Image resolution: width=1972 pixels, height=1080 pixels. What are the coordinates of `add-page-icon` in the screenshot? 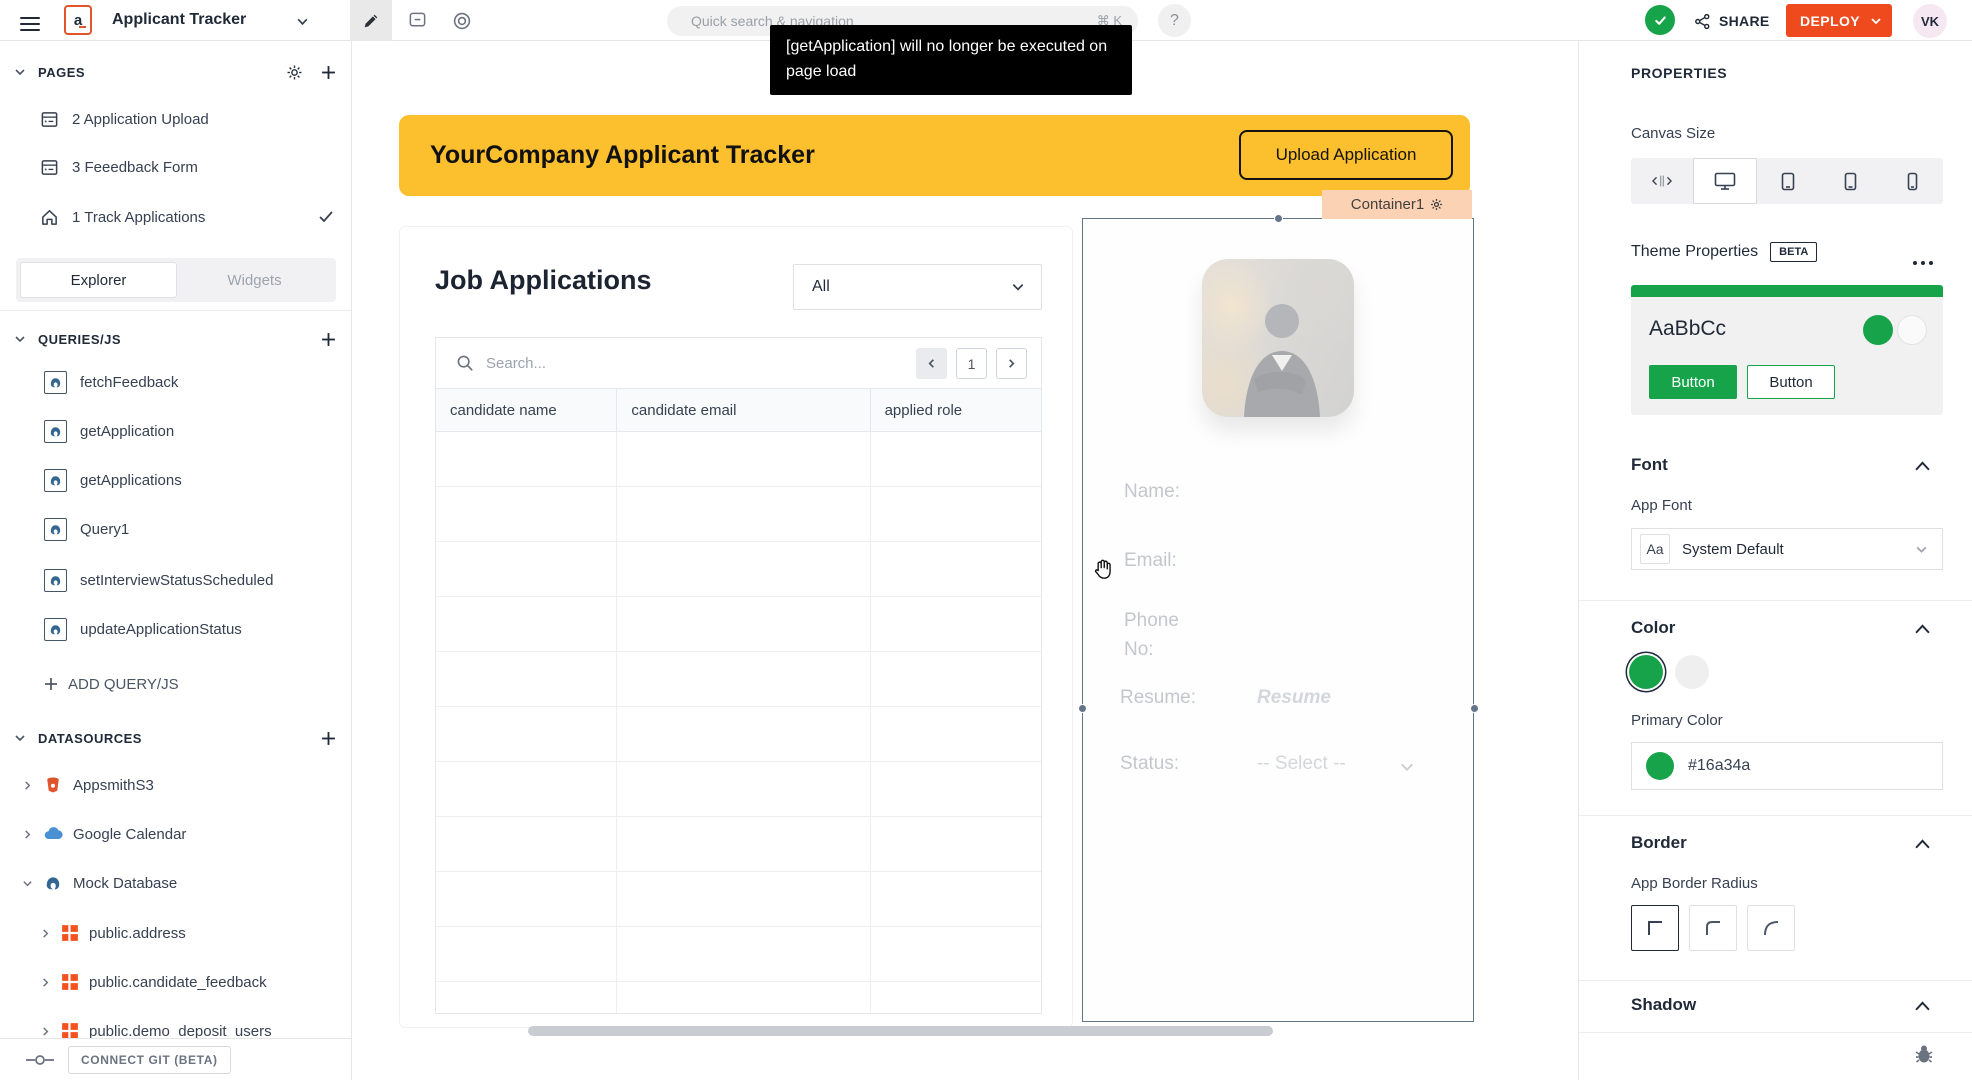 It's located at (328, 72).